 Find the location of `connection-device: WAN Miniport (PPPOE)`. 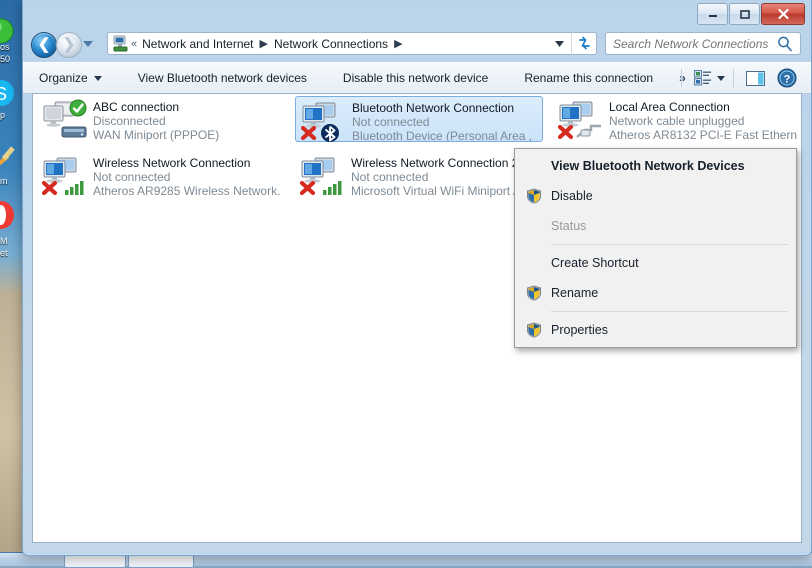

connection-device: WAN Miniport (PPPOE) is located at coordinates (156, 135).